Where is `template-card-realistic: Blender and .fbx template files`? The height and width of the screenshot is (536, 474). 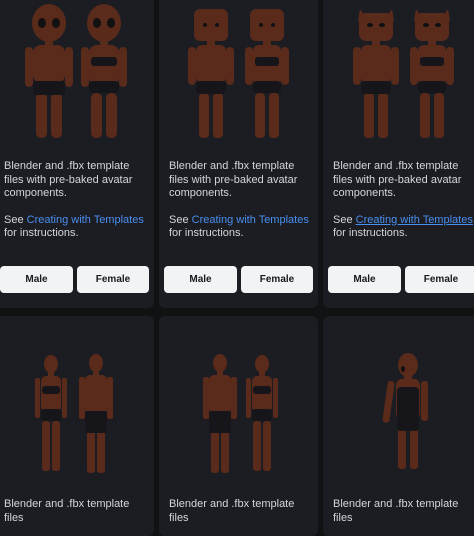 template-card-realistic: Blender and .fbx template files is located at coordinates (77, 426).